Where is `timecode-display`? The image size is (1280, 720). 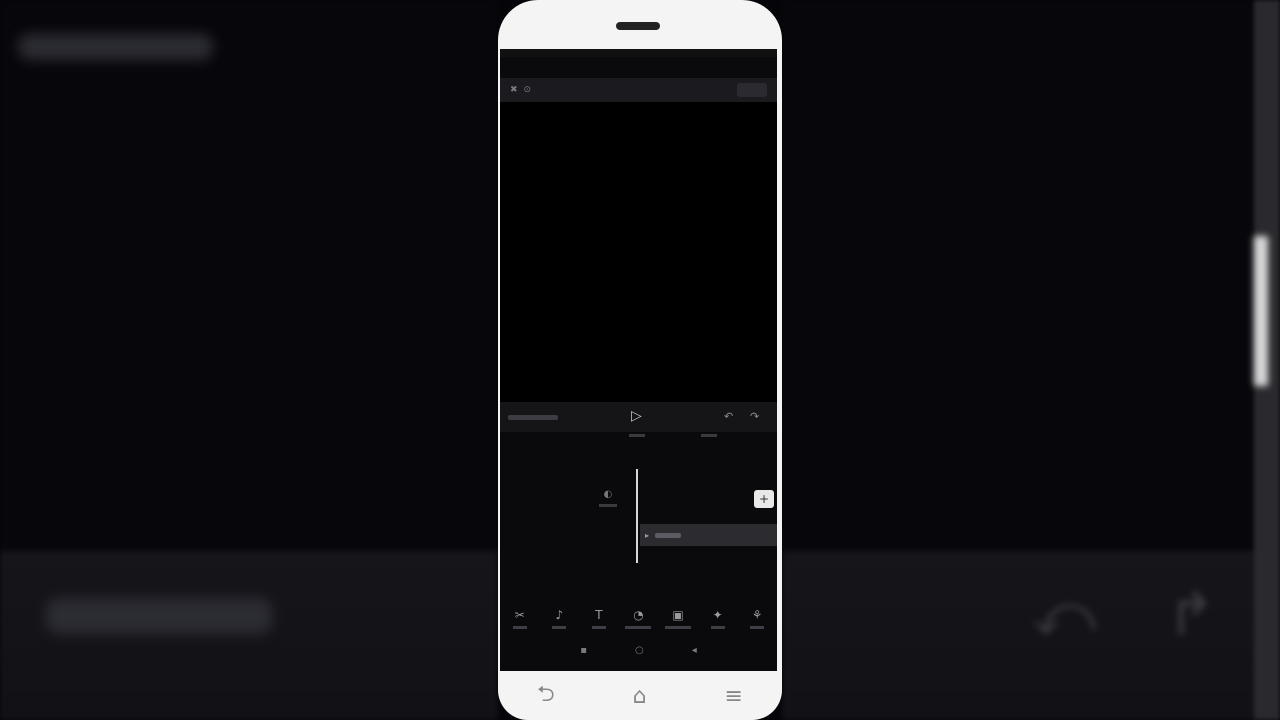 timecode-display is located at coordinates (533, 417).